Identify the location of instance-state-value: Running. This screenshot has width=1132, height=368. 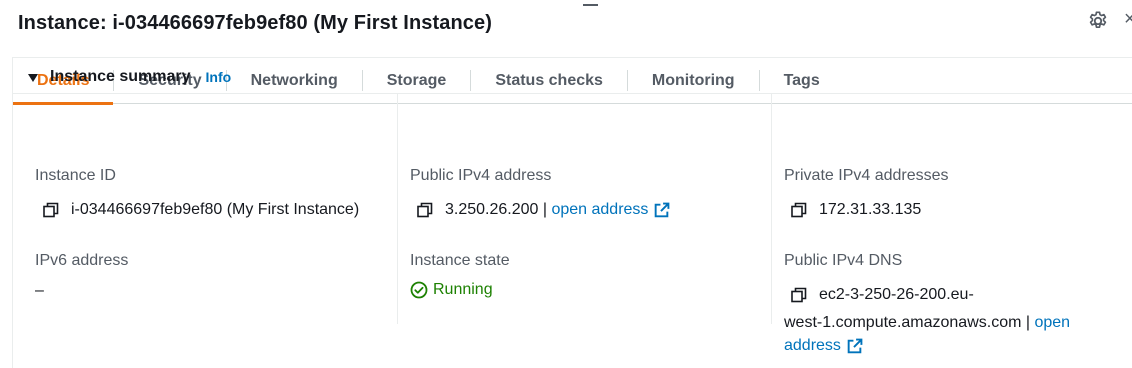
(451, 290).